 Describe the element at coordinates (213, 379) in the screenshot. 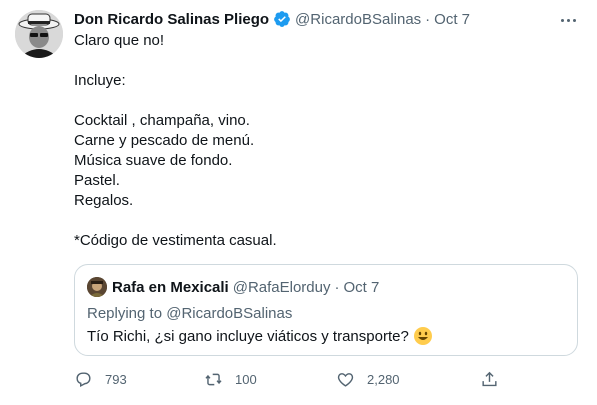

I see `retweet-icon` at that location.